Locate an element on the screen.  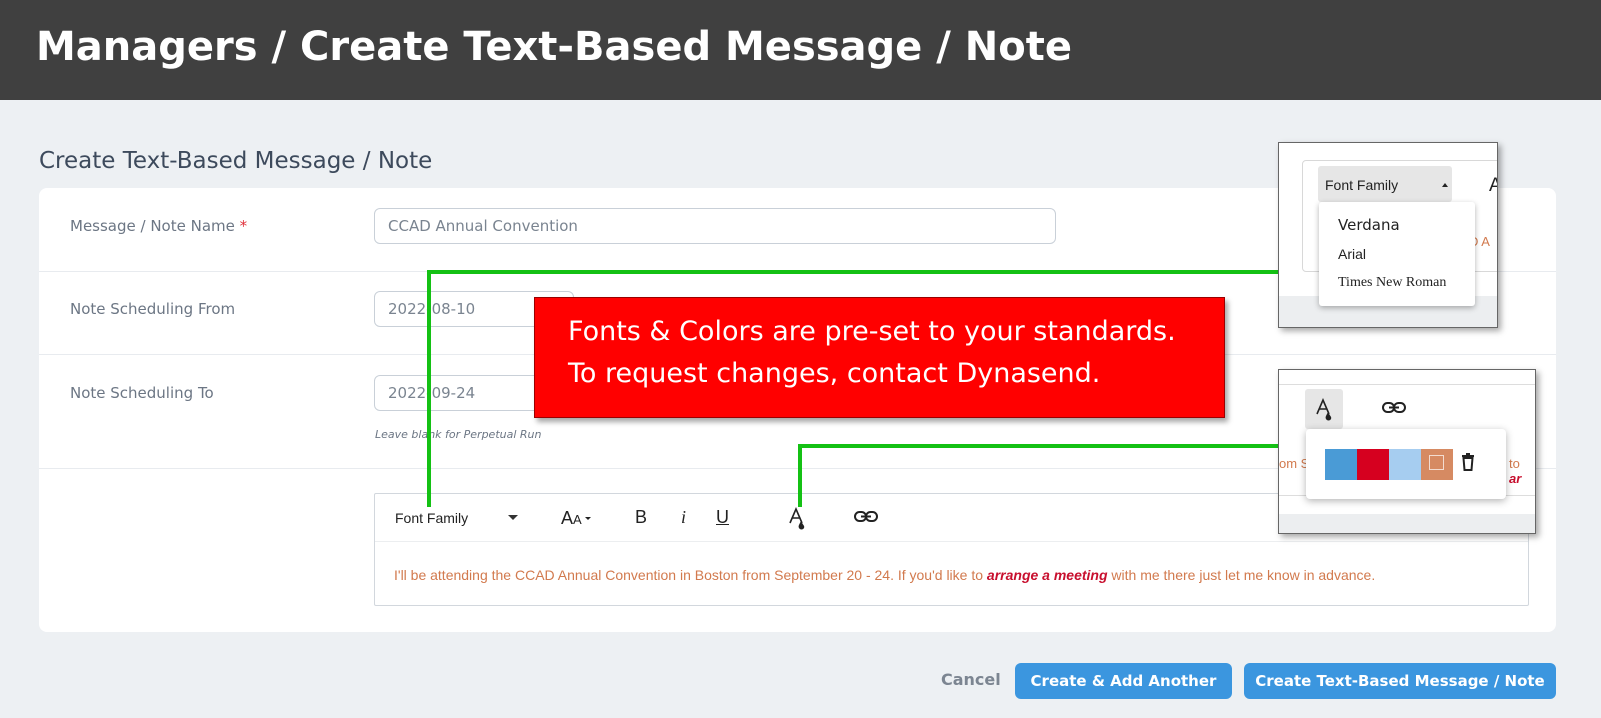
font-dropdown-menu: Verdana Arial Times New Roman is located at coordinates (1397, 254).